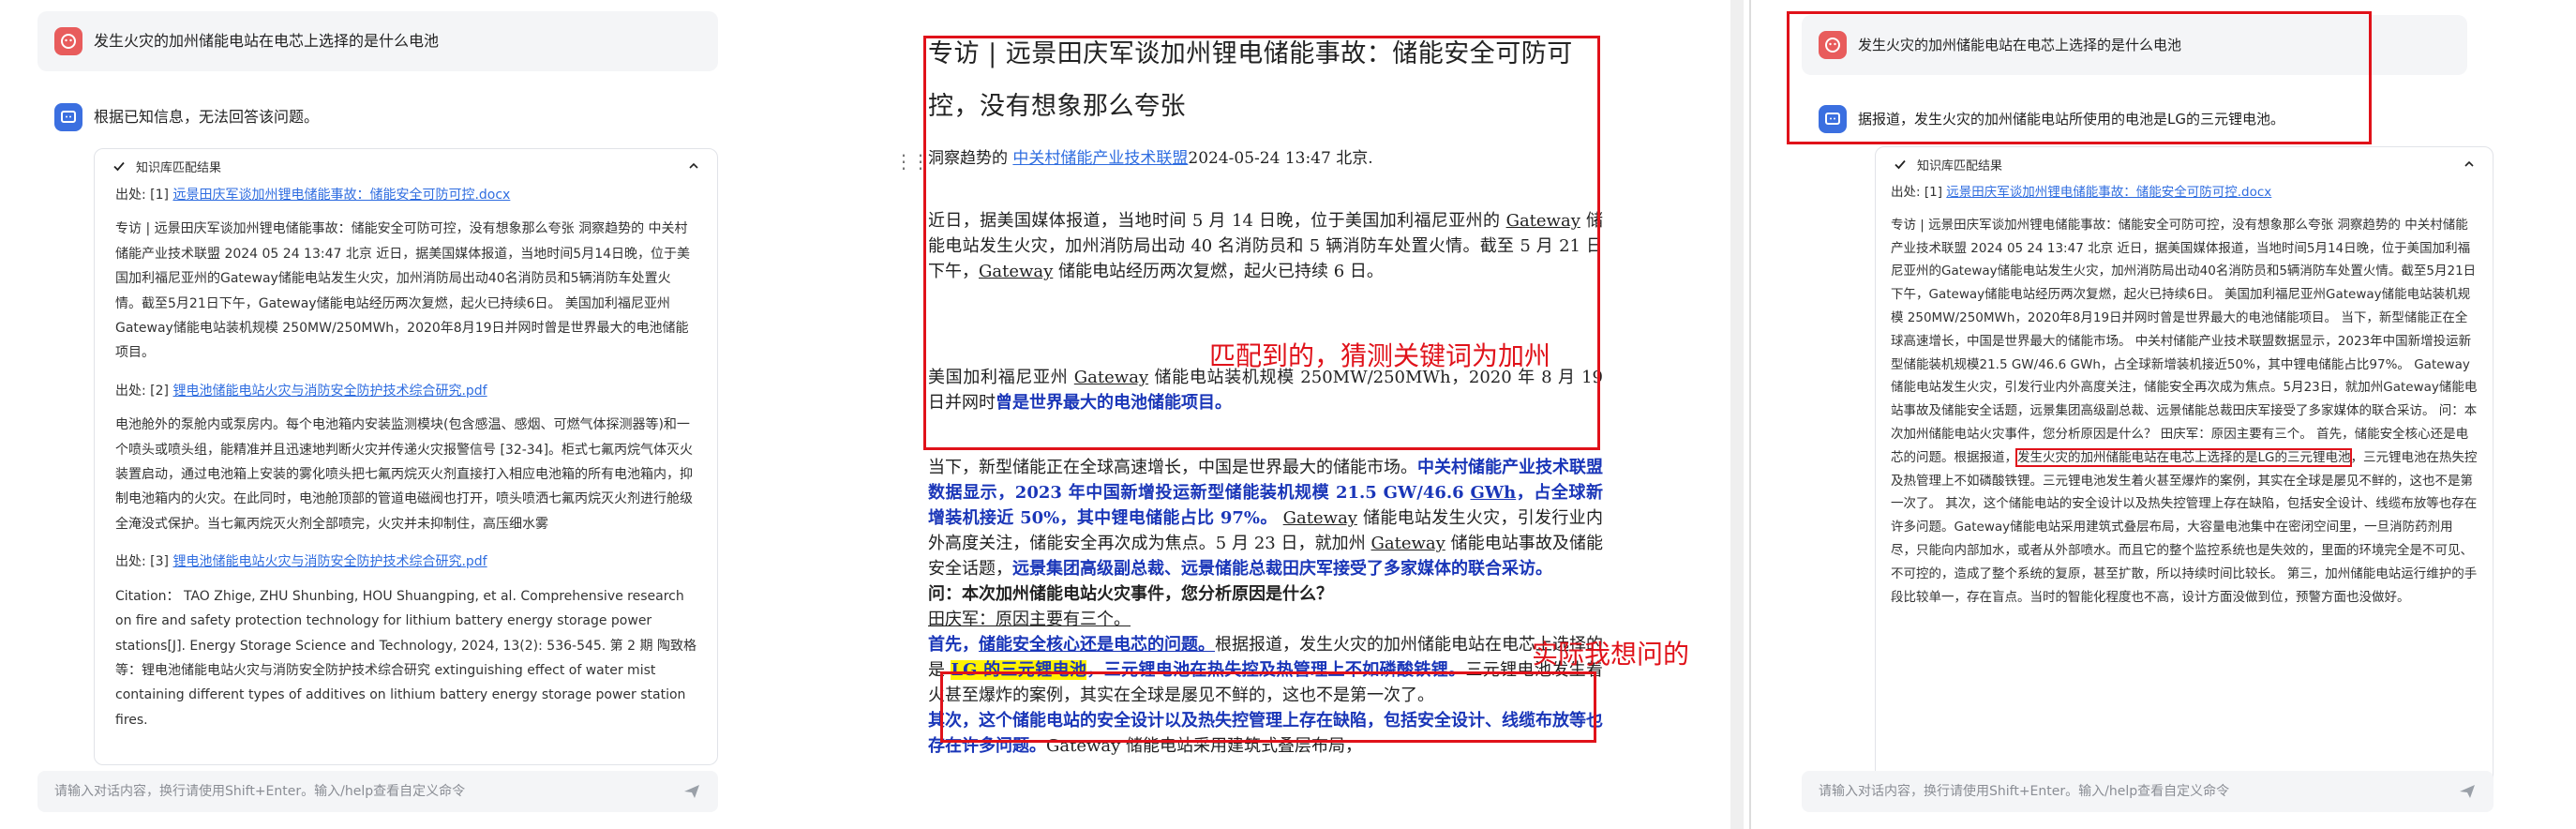 This screenshot has height=829, width=2576. I want to click on kb-source-3: 出处: [3] 锂电池储能电站火灾与消防安全防护技术综合研究.pdf, so click(406, 562).